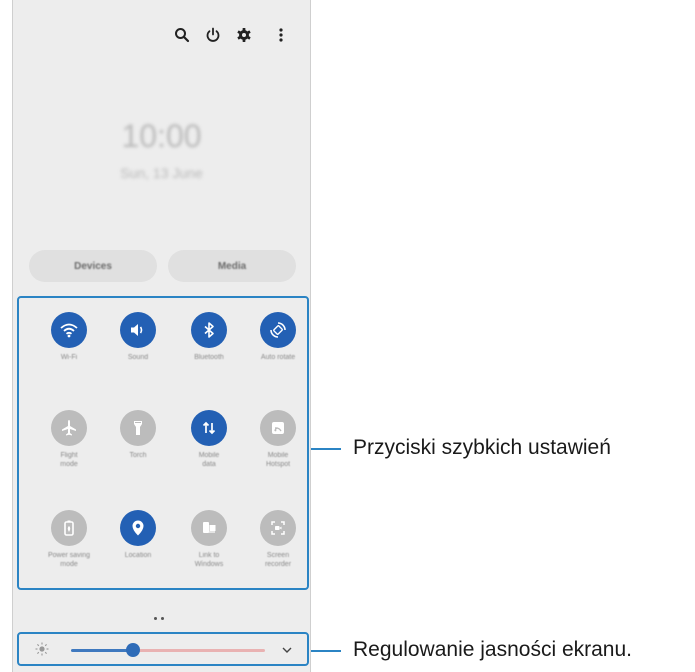  What do you see at coordinates (209, 330) in the screenshot?
I see `bluetooth-icon` at bounding box center [209, 330].